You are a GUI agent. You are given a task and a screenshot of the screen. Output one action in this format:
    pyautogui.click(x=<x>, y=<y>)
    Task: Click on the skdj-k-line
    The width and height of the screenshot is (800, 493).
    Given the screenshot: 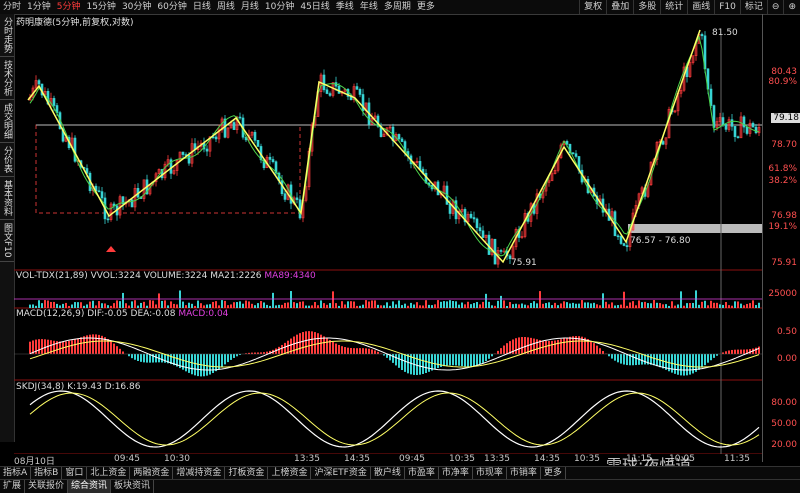 What is the action you would take?
    pyautogui.click(x=394, y=419)
    